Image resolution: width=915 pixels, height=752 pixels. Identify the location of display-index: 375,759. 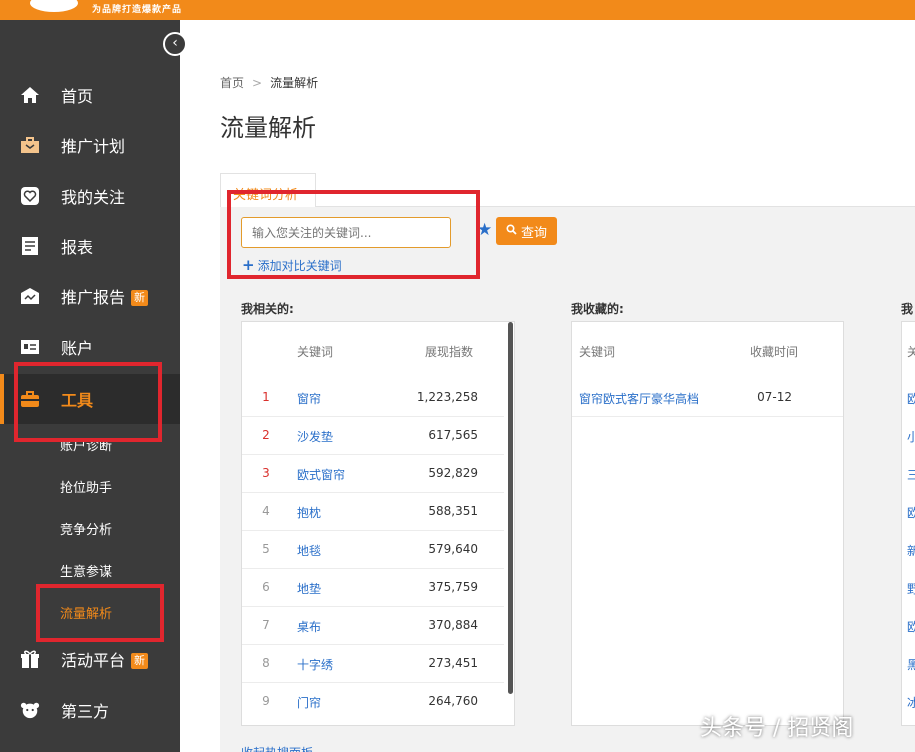
(453, 587).